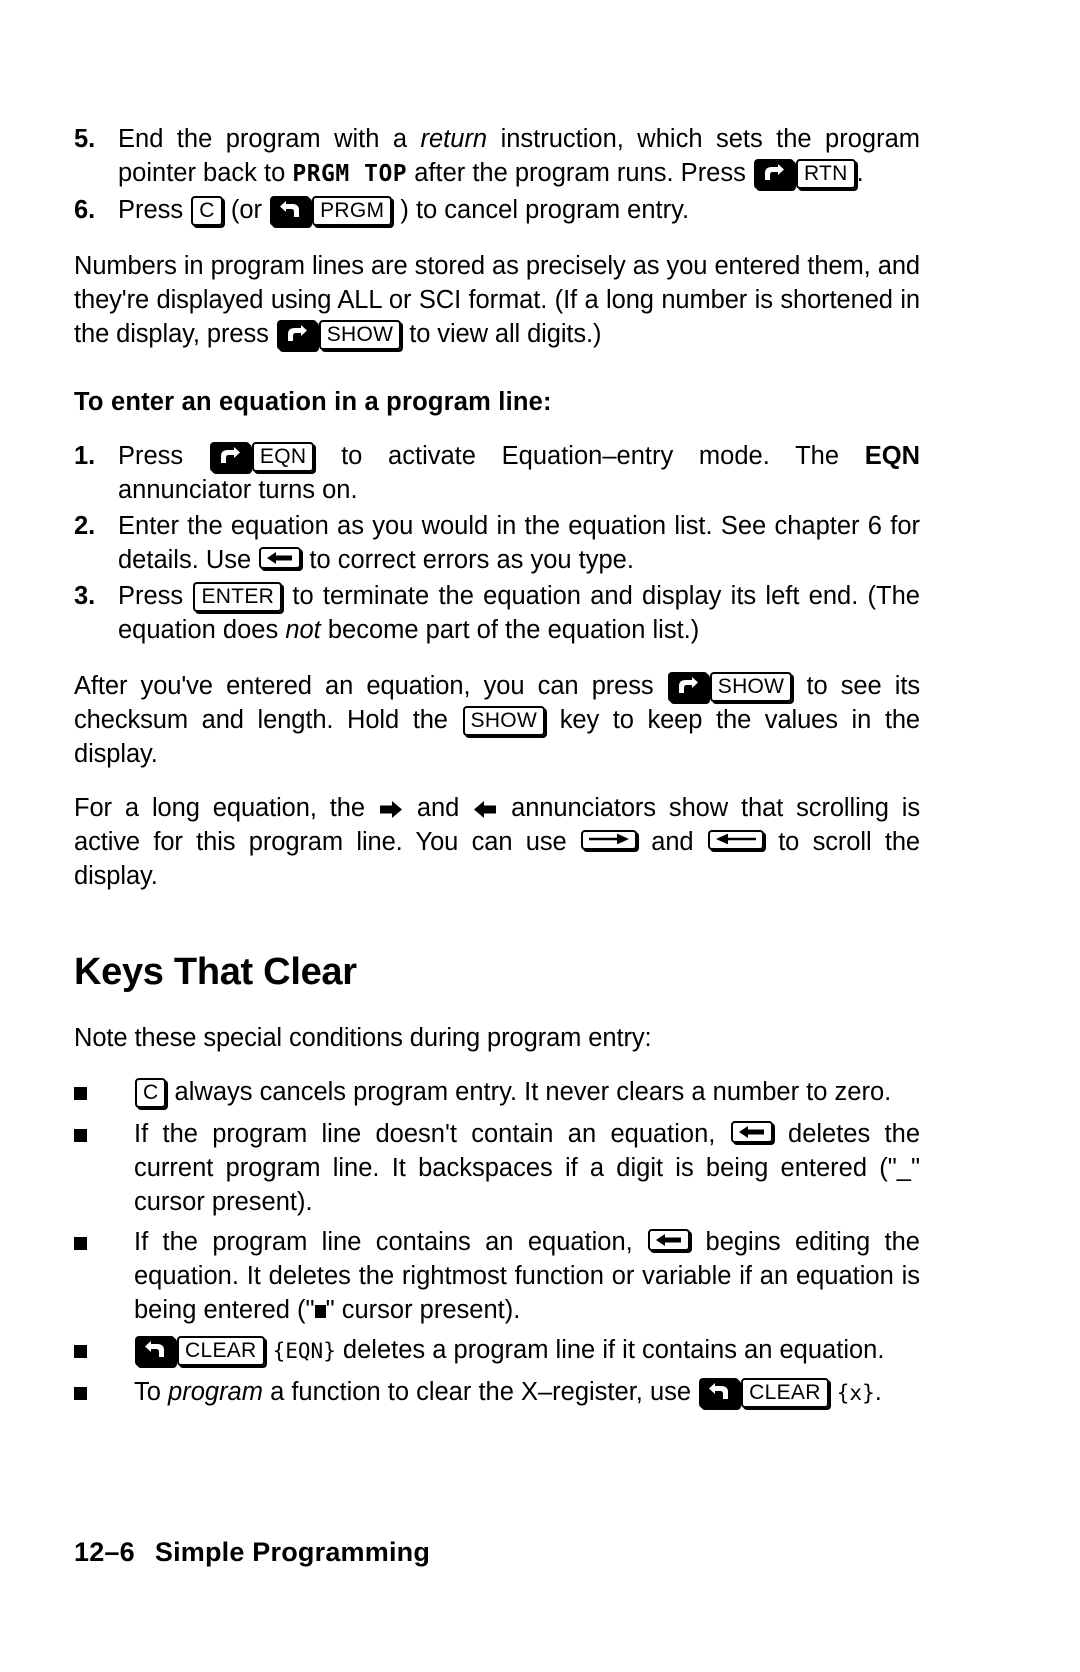 The width and height of the screenshot is (1080, 1672). I want to click on section-heading-keys-that-clear: Keys That Clear, so click(215, 972).